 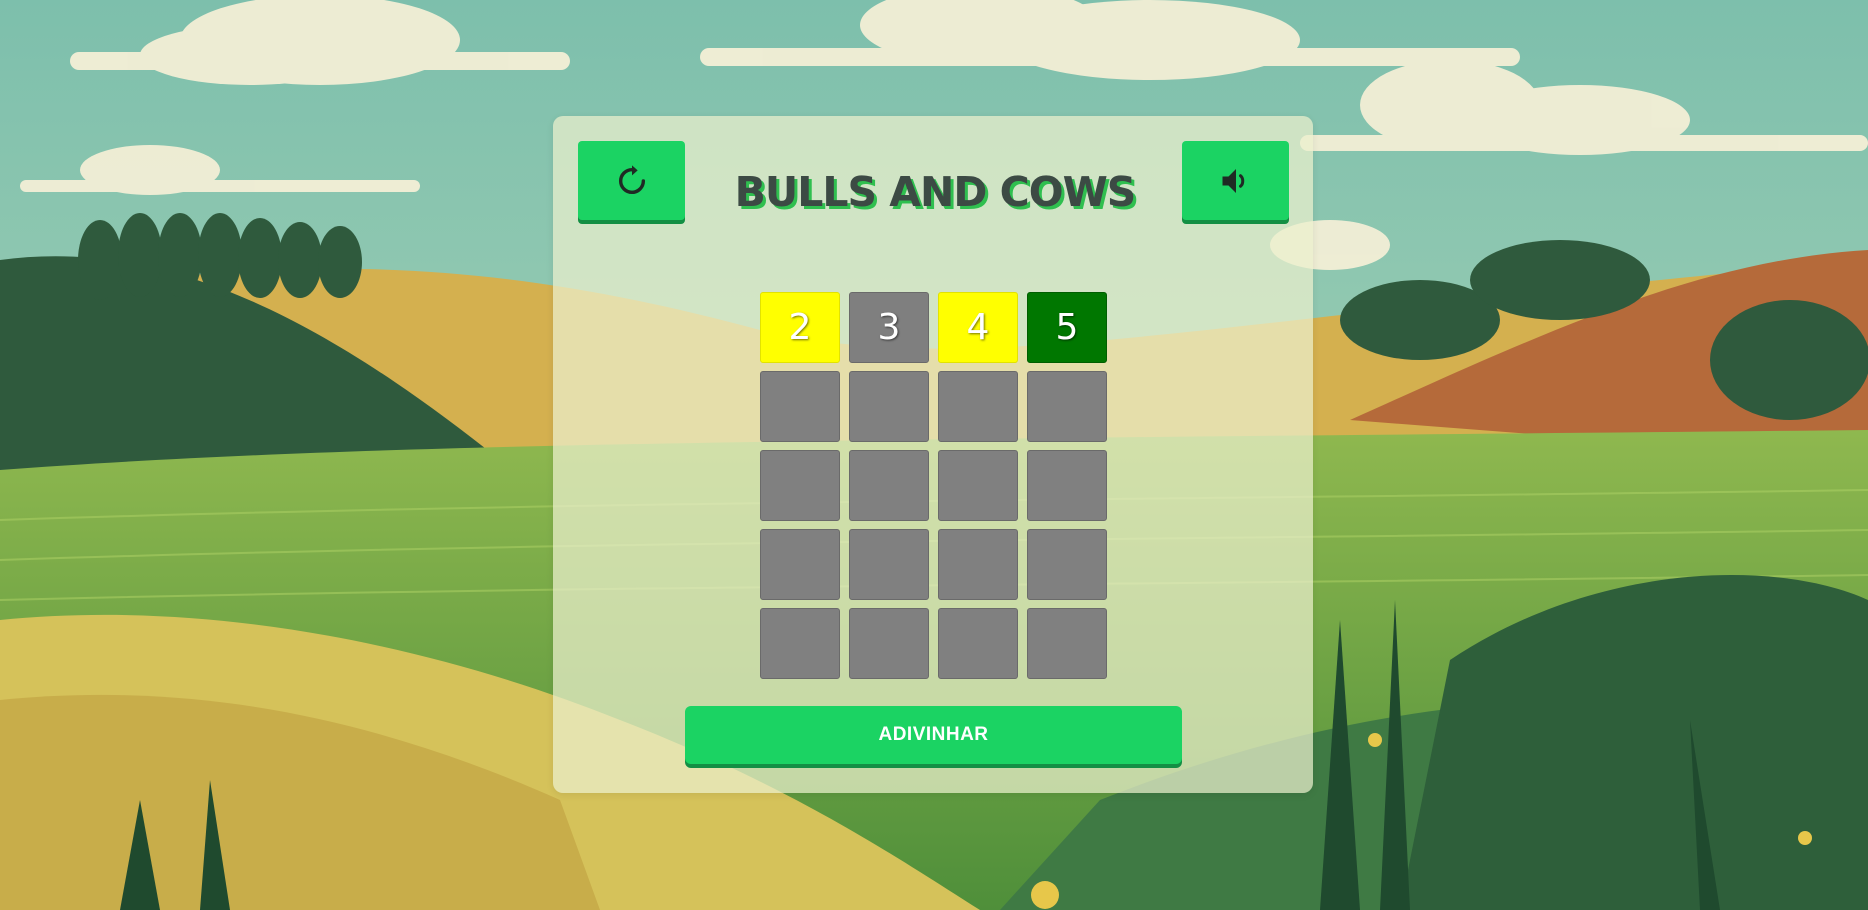 I want to click on guess-board: 2 3 4 5, so click(x=933, y=485).